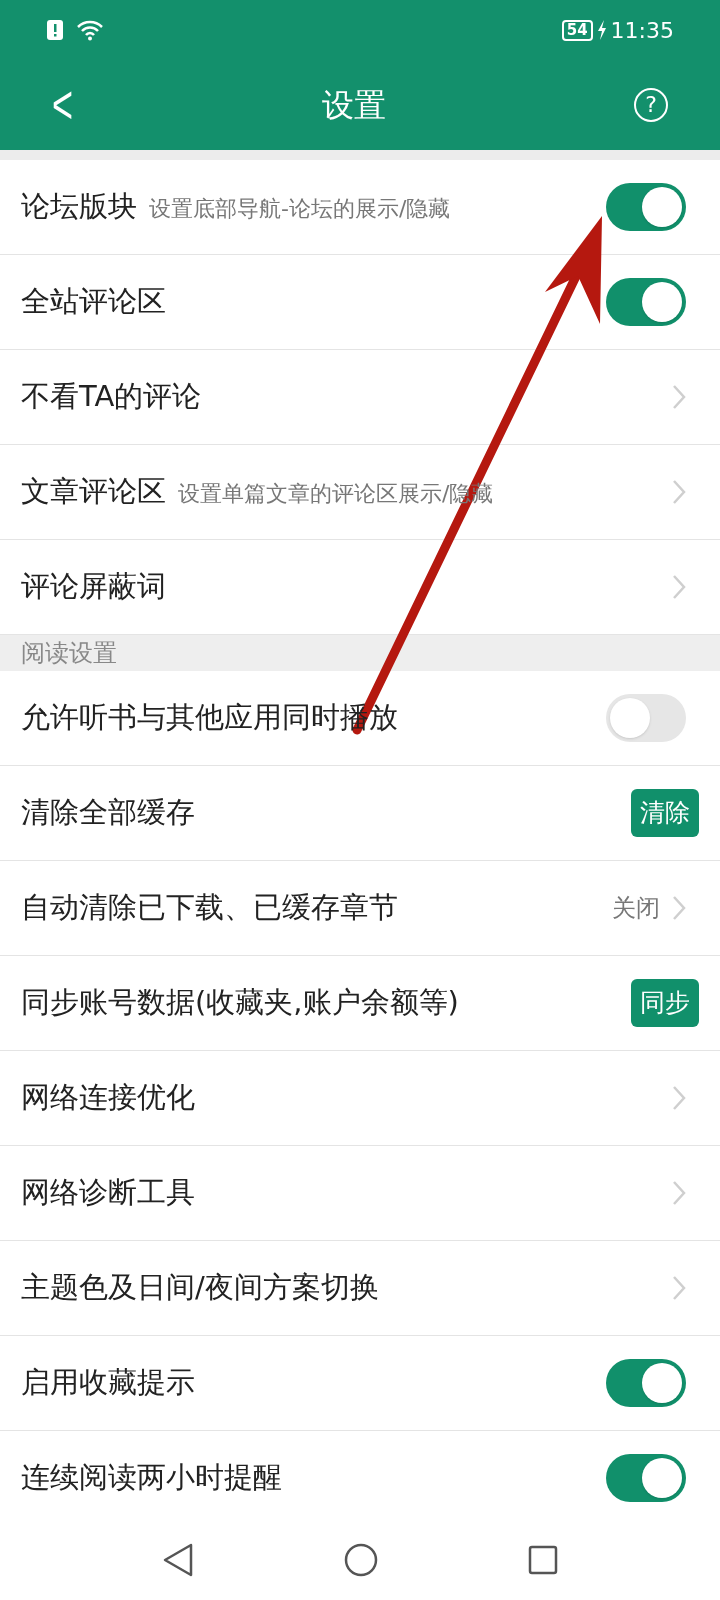  Describe the element at coordinates (93, 302) in the screenshot. I see `setting-label: 全站评论区` at that location.